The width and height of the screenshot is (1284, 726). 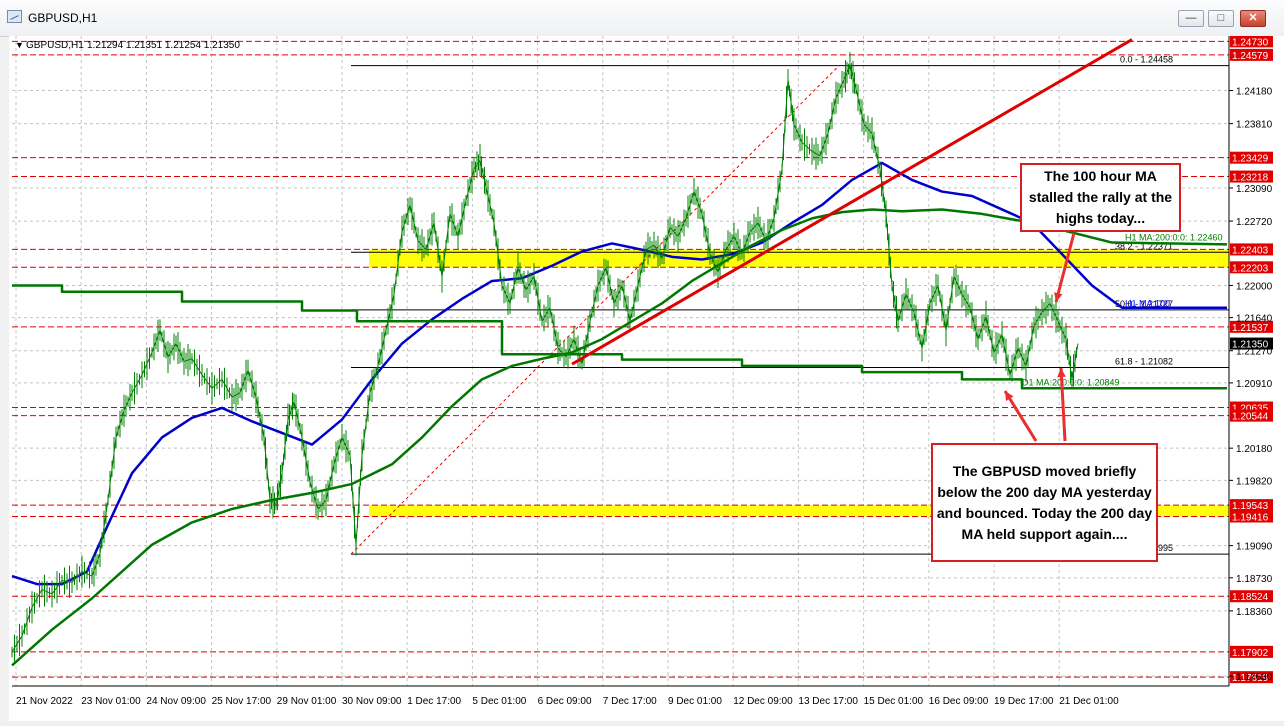 I want to click on x-tick-label: 29 Nov 01:00, so click(x=307, y=701).